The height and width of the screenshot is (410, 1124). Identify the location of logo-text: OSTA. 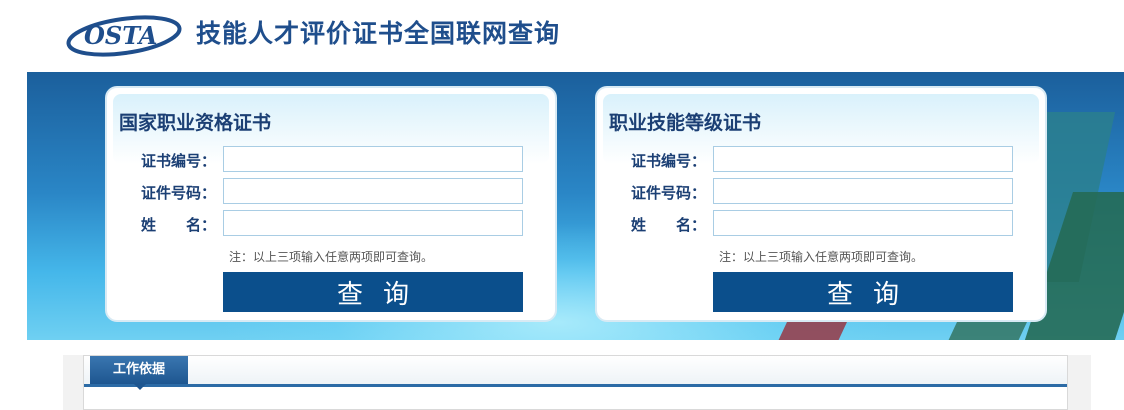
(120, 35).